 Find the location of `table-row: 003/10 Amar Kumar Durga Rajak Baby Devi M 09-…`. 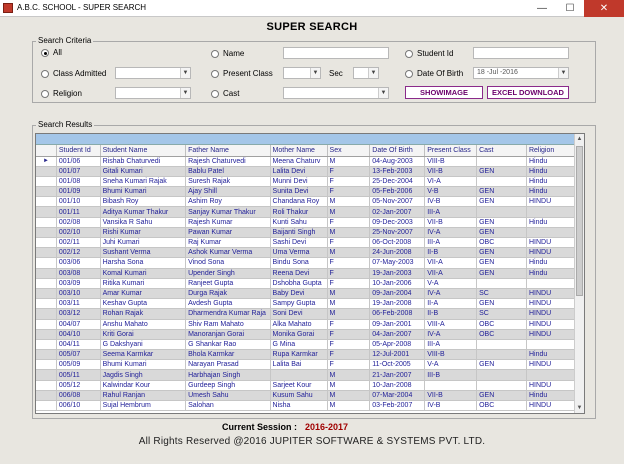

table-row: 003/10 Amar Kumar Durga Rajak Baby Devi M 09-… is located at coordinates (309, 294).